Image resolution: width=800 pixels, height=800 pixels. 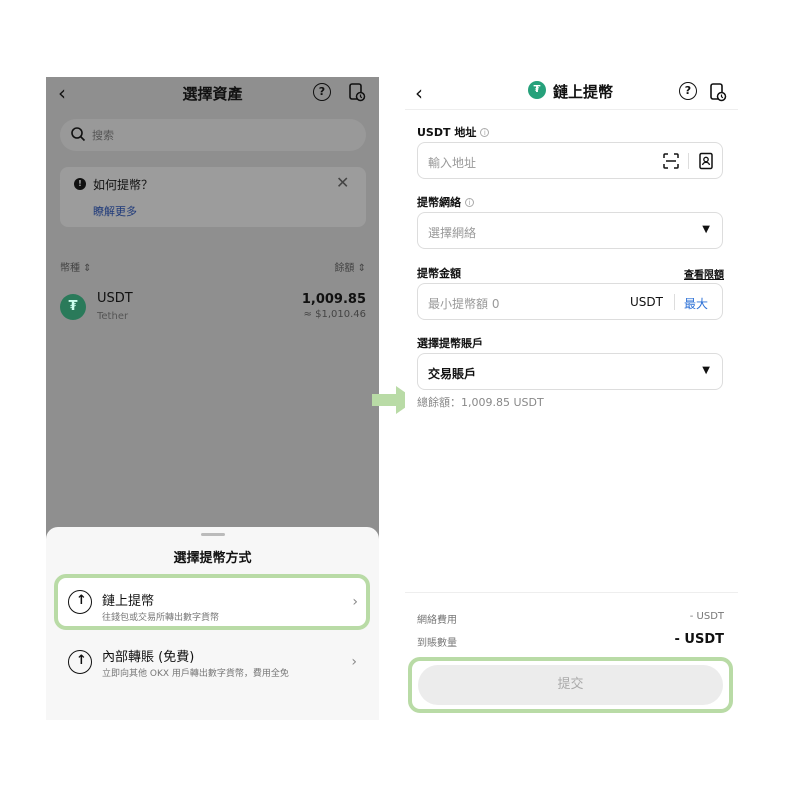 I want to click on address-label: USDT 地址 i, so click(x=453, y=132).